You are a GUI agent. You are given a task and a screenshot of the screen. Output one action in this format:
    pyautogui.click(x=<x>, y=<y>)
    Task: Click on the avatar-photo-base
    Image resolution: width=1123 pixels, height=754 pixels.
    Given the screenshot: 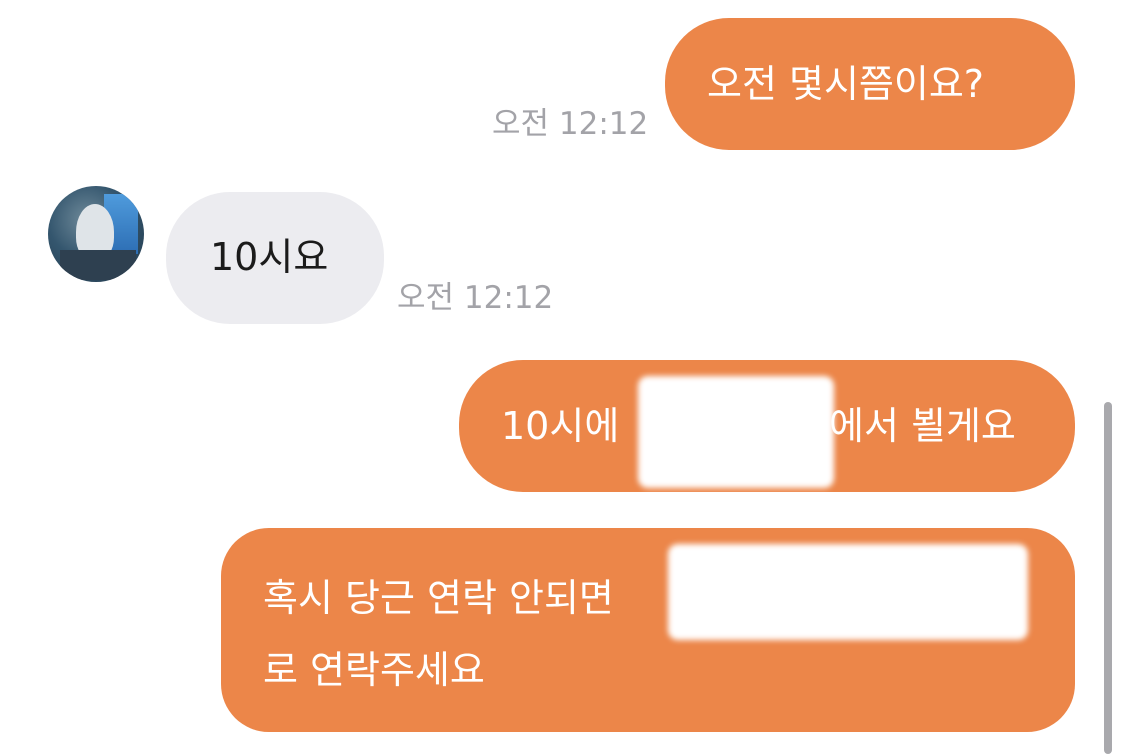 What is the action you would take?
    pyautogui.click(x=98, y=265)
    